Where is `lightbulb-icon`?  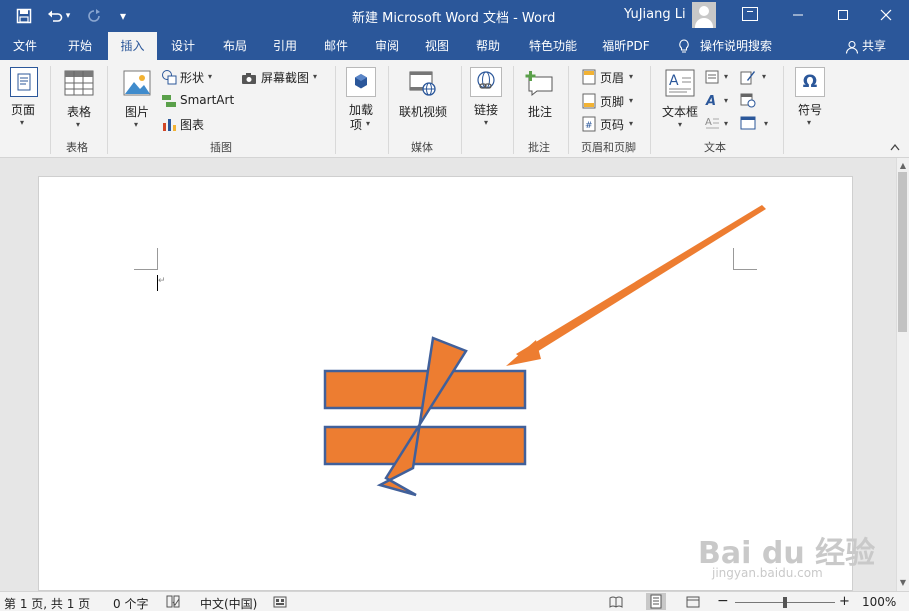
lightbulb-icon is located at coordinates (684, 46).